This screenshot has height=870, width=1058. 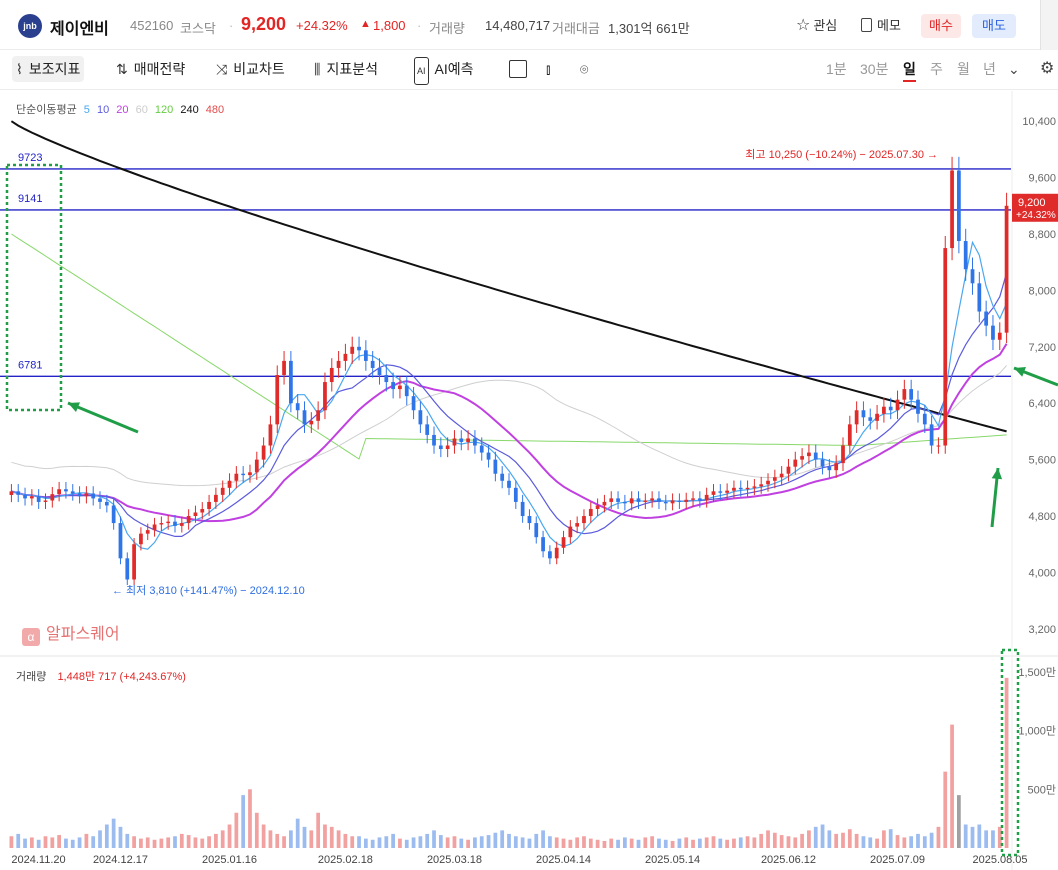 I want to click on camera-icon: ⌾, so click(x=584, y=69).